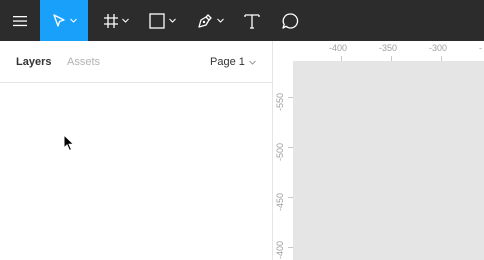  Describe the element at coordinates (280, 201) in the screenshot. I see `ruler-left-label: -450` at that location.